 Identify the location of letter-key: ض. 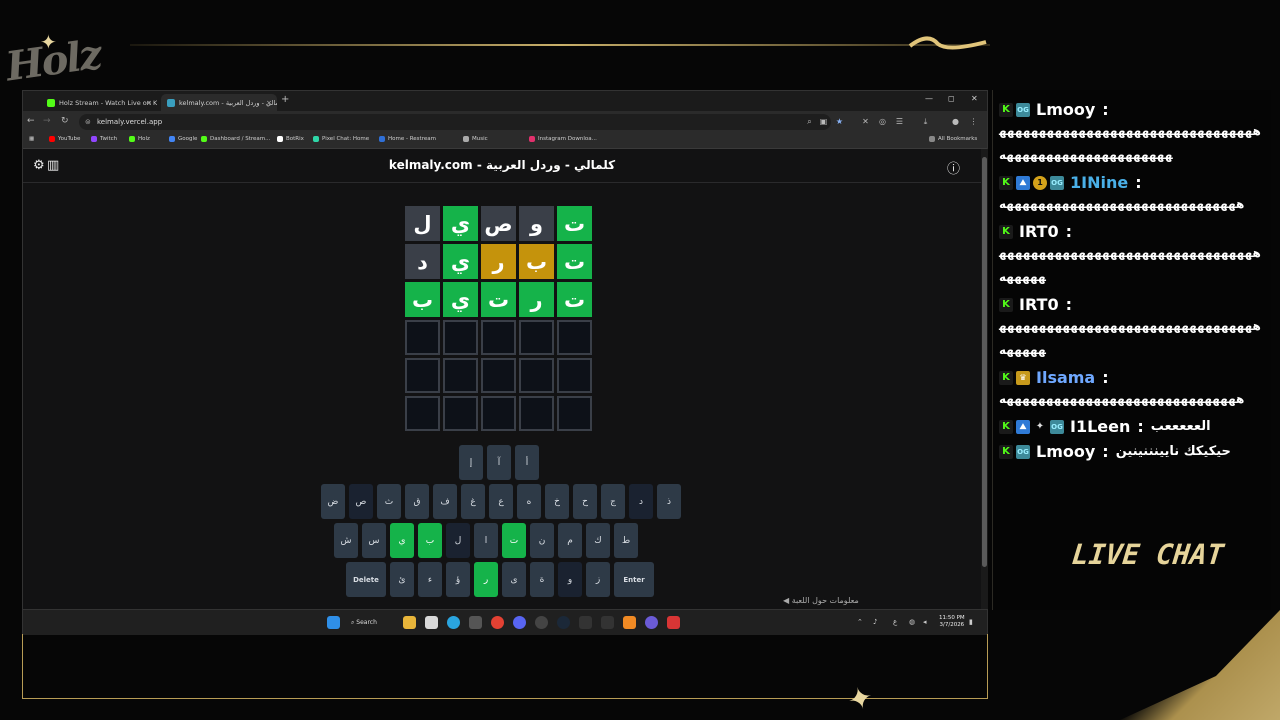
(333, 501).